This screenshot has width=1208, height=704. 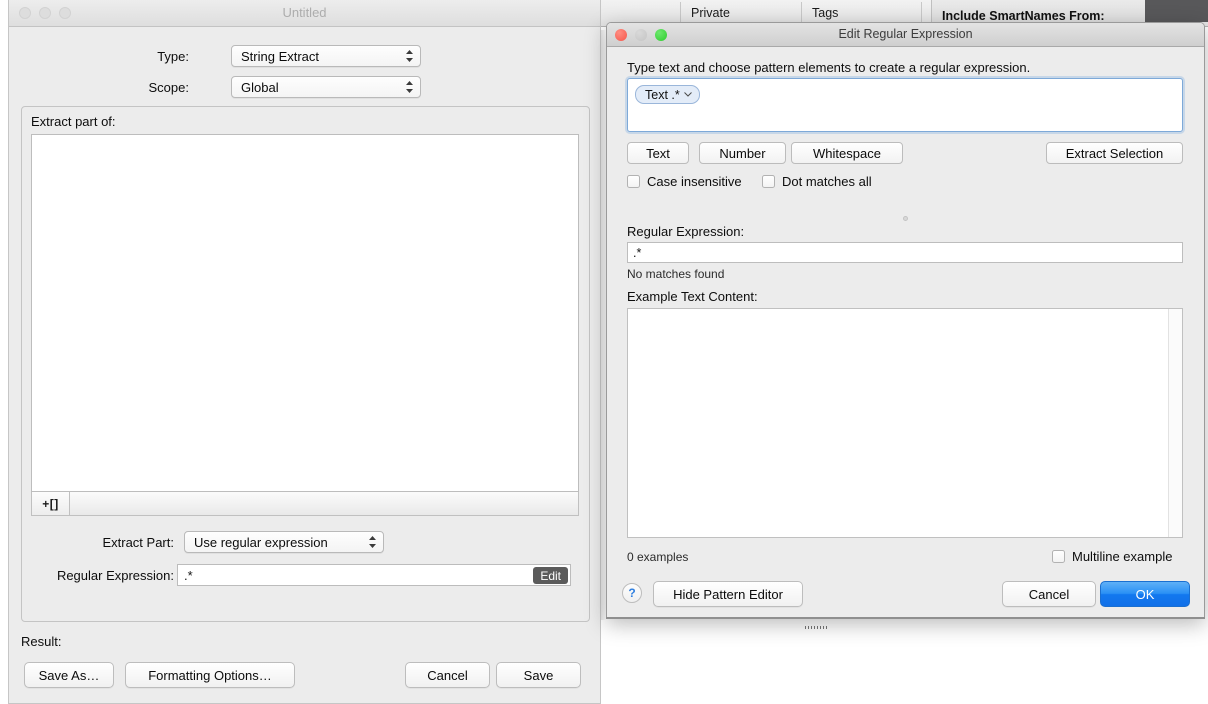 What do you see at coordinates (326, 87) in the screenshot?
I see `scope-dropdown: Global` at bounding box center [326, 87].